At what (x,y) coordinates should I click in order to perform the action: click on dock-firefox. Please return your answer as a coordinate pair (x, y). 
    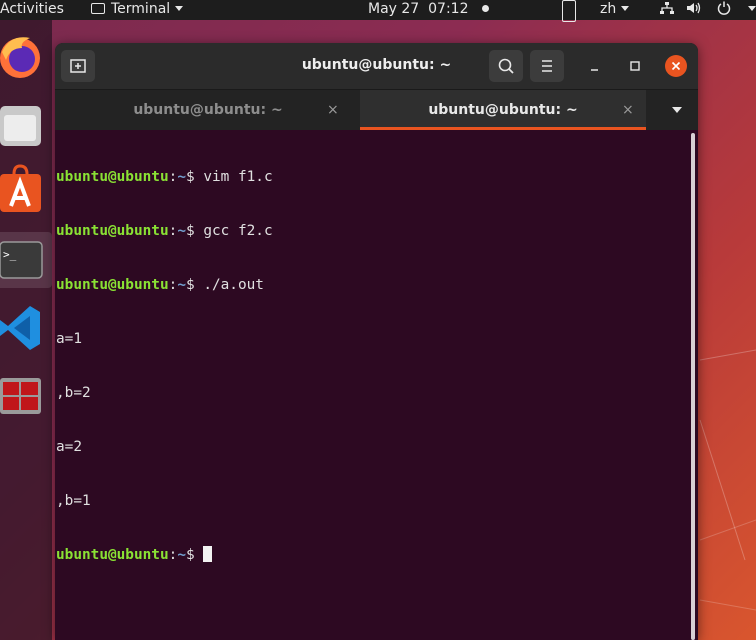
    Looking at the image, I should click on (26, 58).